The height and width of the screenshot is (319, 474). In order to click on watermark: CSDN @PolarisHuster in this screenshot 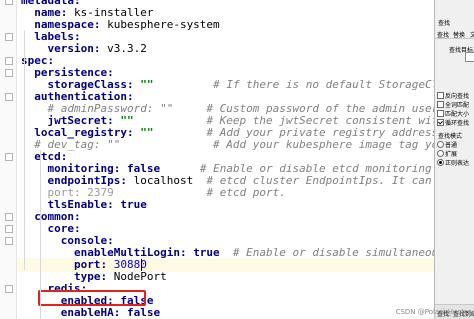, I will do `click(433, 312)`.